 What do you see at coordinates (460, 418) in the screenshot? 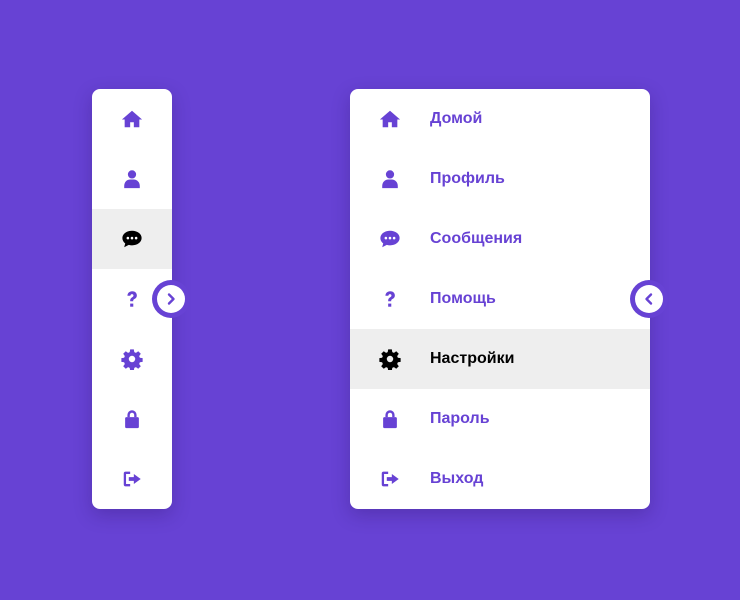
I see `sidebar-item-label: Пароль` at bounding box center [460, 418].